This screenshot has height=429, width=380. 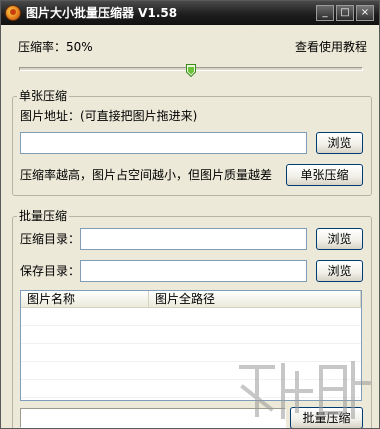 I want to click on source-dir-label: 压缩目录：, so click(x=50, y=239).